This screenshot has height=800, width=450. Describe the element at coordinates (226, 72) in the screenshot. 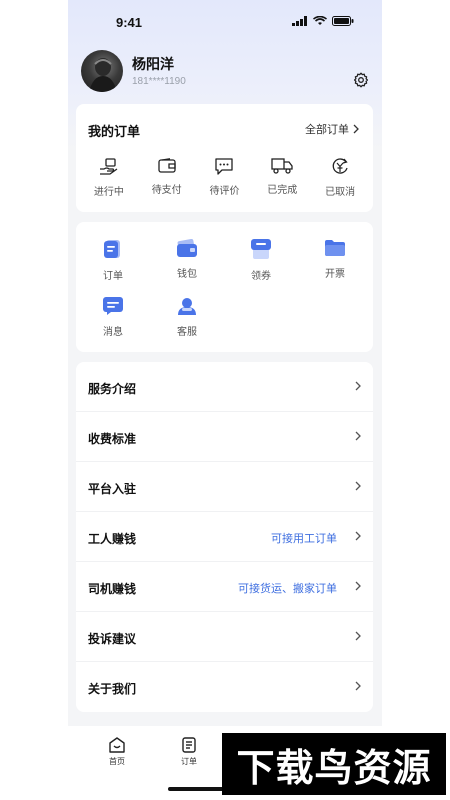

I see `profile-header: 杨阳洋 181****1190` at that location.